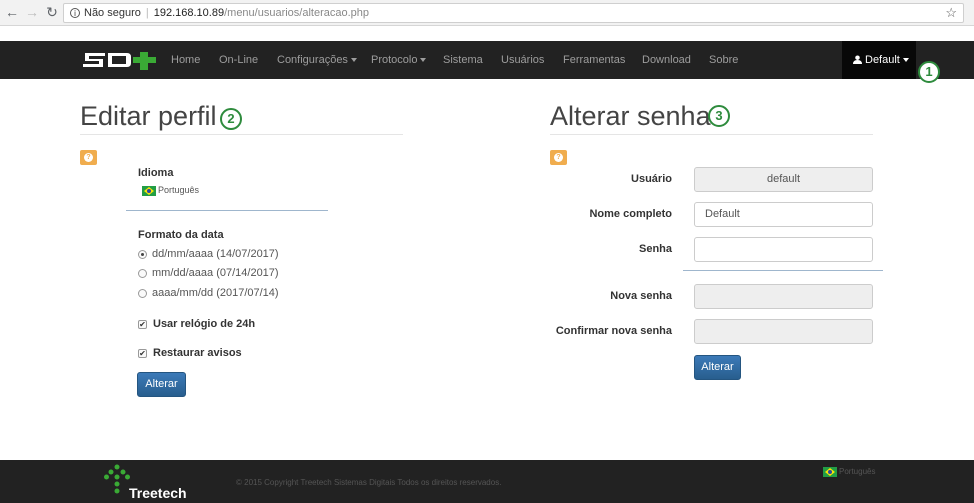 The width and height of the screenshot is (974, 503). I want to click on date-format-radio-aaaa, so click(142, 293).